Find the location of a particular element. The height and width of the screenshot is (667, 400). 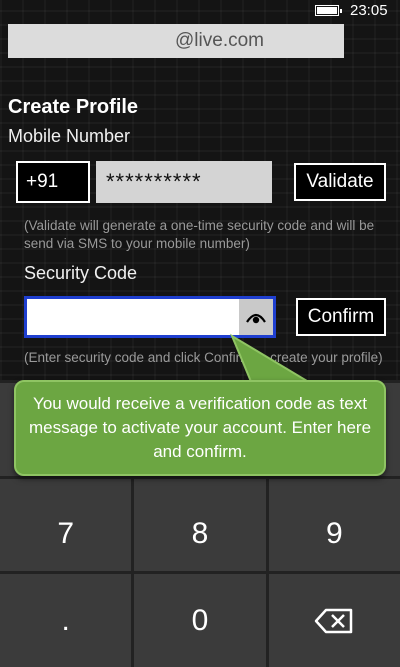

backspace-key is located at coordinates (334, 620).